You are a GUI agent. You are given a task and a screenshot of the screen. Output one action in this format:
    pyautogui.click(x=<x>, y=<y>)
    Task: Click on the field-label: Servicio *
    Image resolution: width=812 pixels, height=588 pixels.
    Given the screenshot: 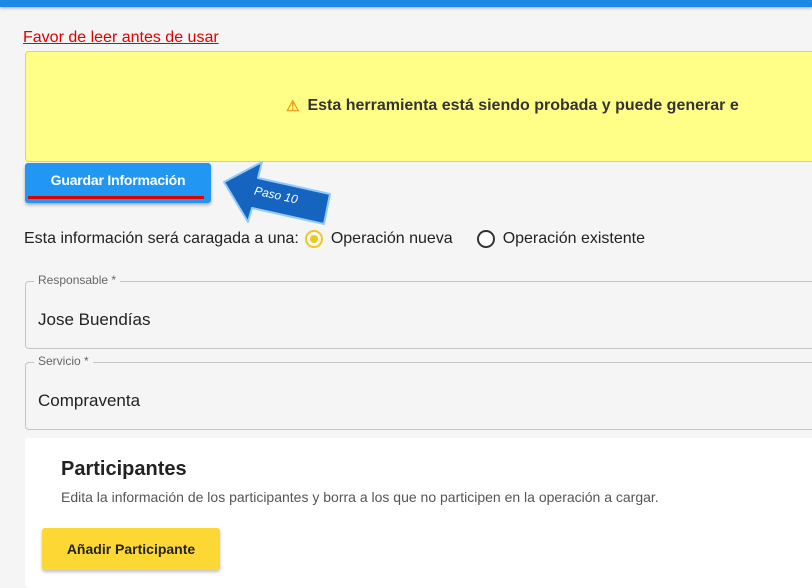 What is the action you would take?
    pyautogui.click(x=63, y=361)
    